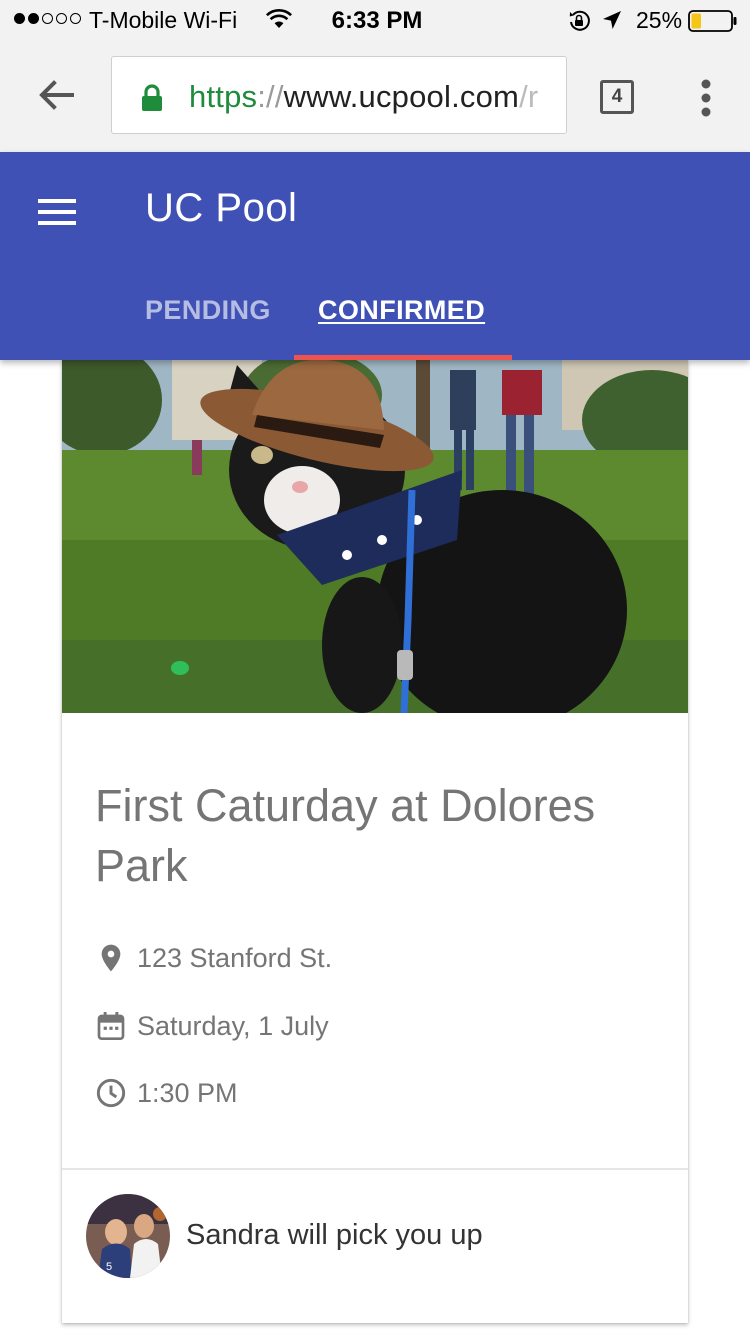 The height and width of the screenshot is (1334, 750). What do you see at coordinates (235, 957) in the screenshot?
I see `event-address: 123 Stanford St.` at bounding box center [235, 957].